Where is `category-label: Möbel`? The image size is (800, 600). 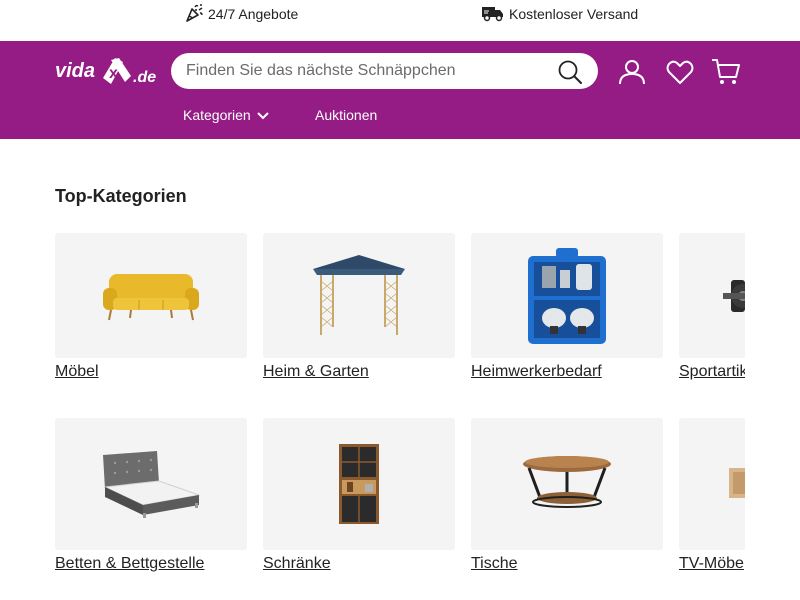 category-label: Möbel is located at coordinates (77, 372).